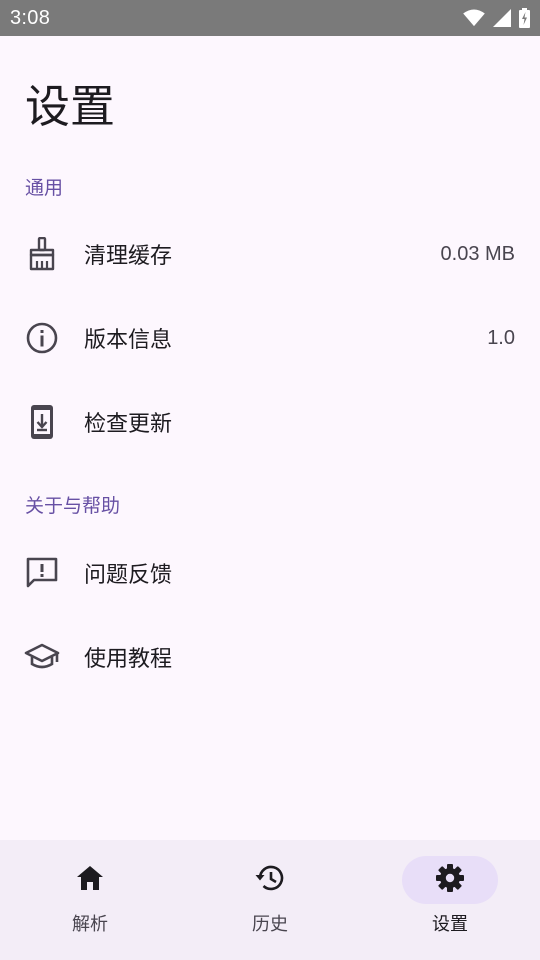  What do you see at coordinates (270, 338) in the screenshot?
I see `version-info-item: 版本信息 1.0` at bounding box center [270, 338].